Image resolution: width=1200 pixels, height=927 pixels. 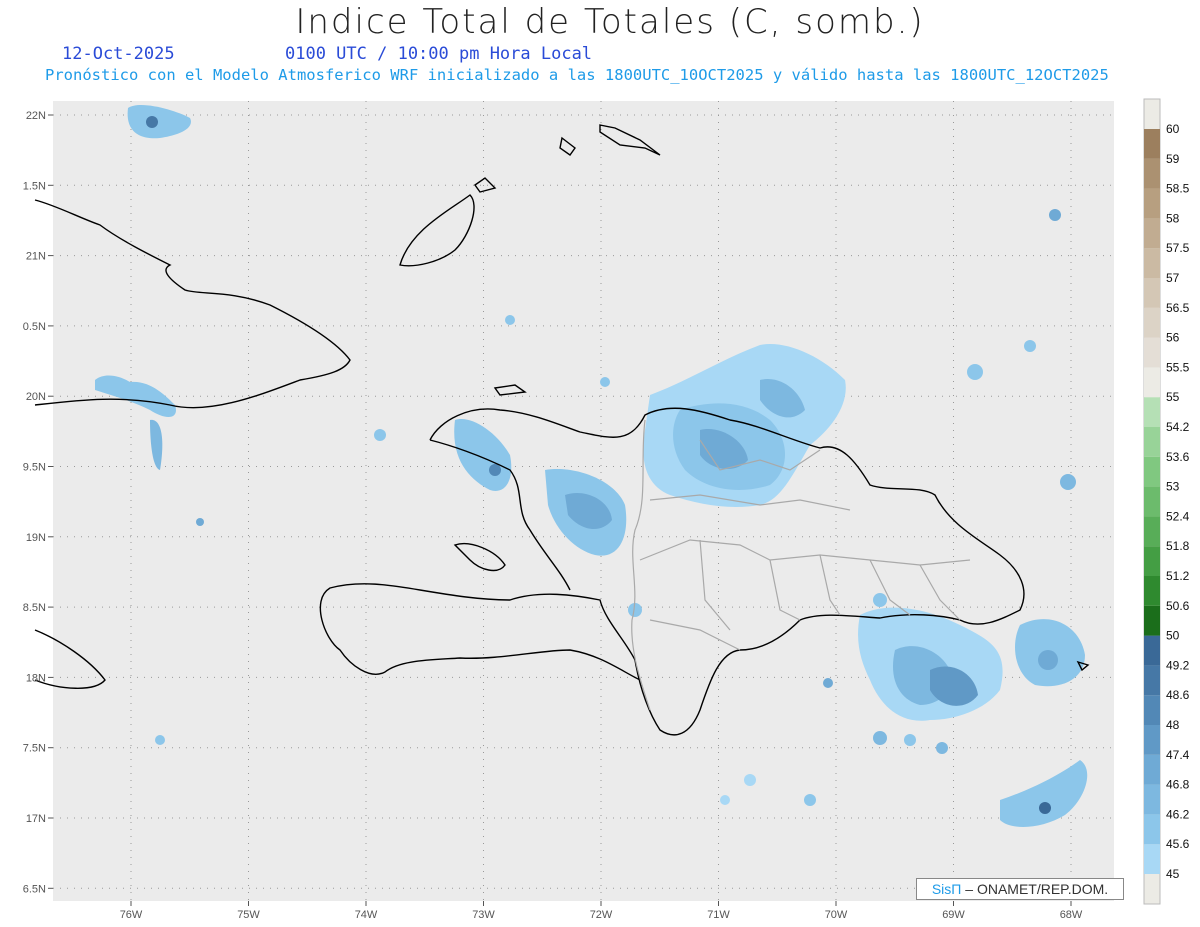 What do you see at coordinates (601, 915) in the screenshot?
I see `lon-label: 72W` at bounding box center [601, 915].